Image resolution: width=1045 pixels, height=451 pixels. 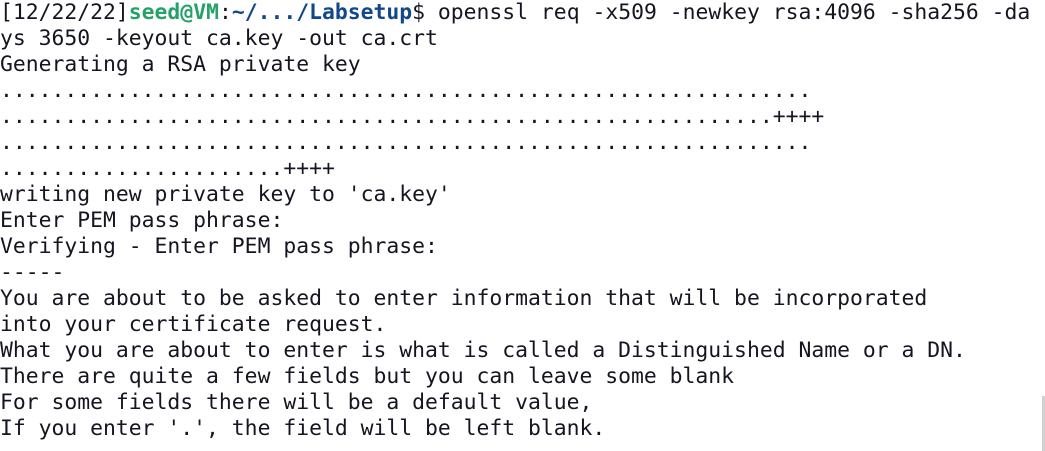 I want to click on output-line: Verifying - Enter PEM pass phrase:, so click(x=219, y=246).